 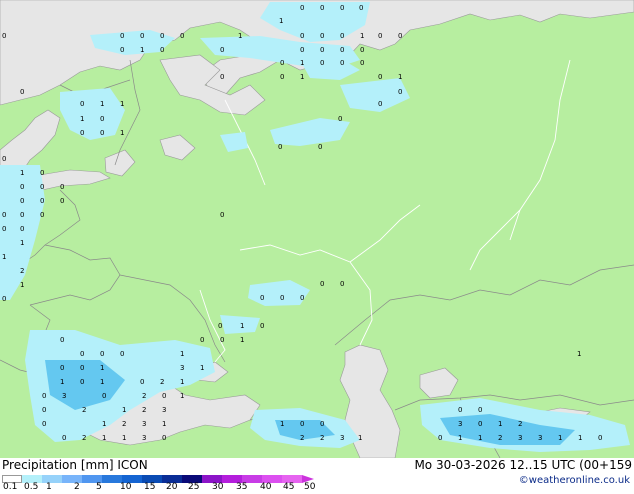 What do you see at coordinates (439, 383) in the screenshot?
I see `aral-sea` at bounding box center [439, 383].